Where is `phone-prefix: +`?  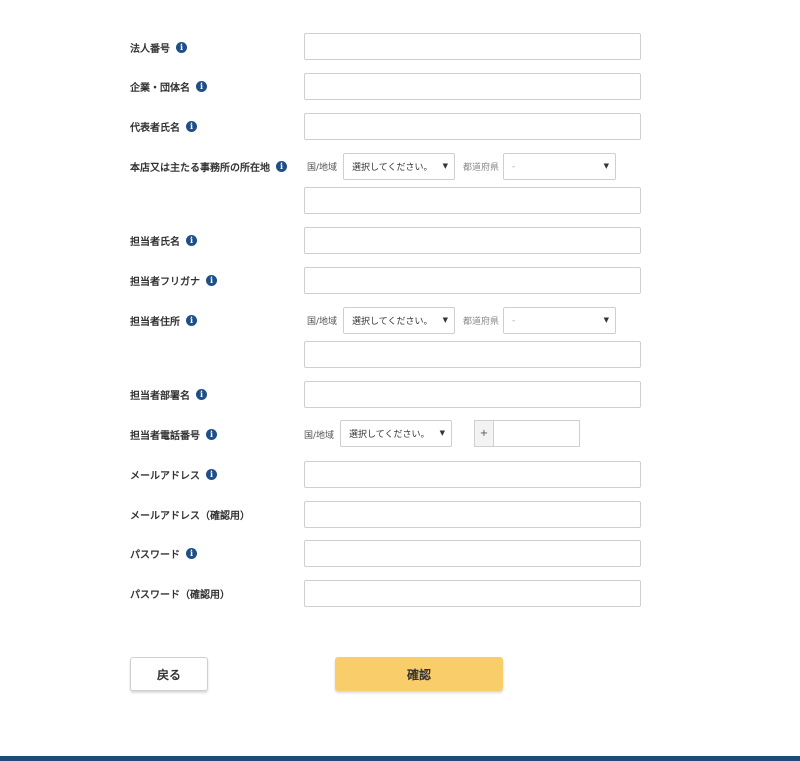 phone-prefix: + is located at coordinates (484, 433).